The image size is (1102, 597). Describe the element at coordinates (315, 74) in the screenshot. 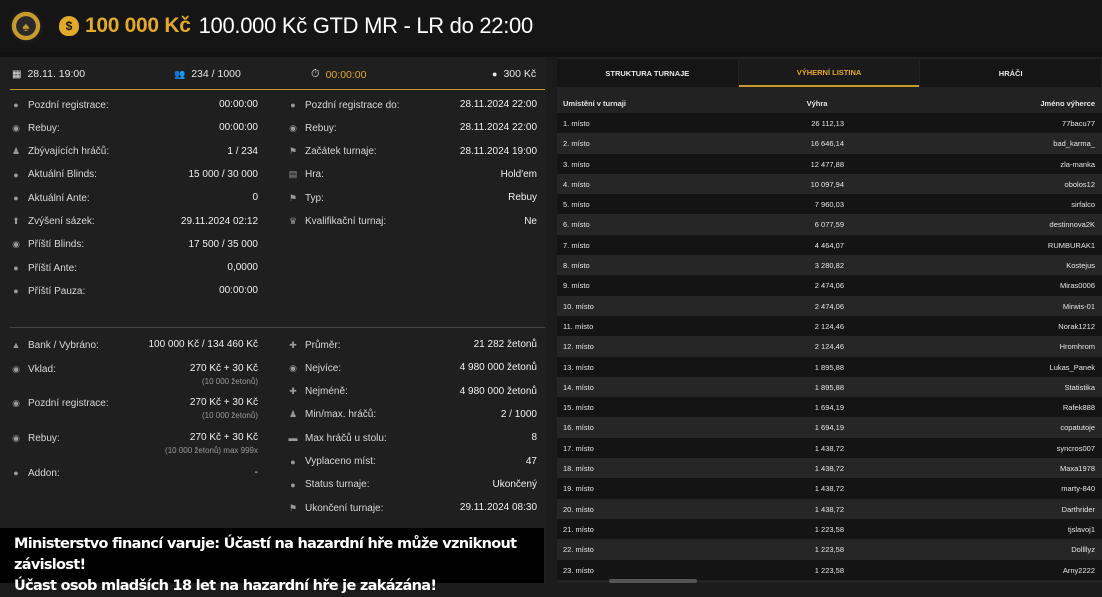

I see `stopwatch-icon: ⏱` at that location.